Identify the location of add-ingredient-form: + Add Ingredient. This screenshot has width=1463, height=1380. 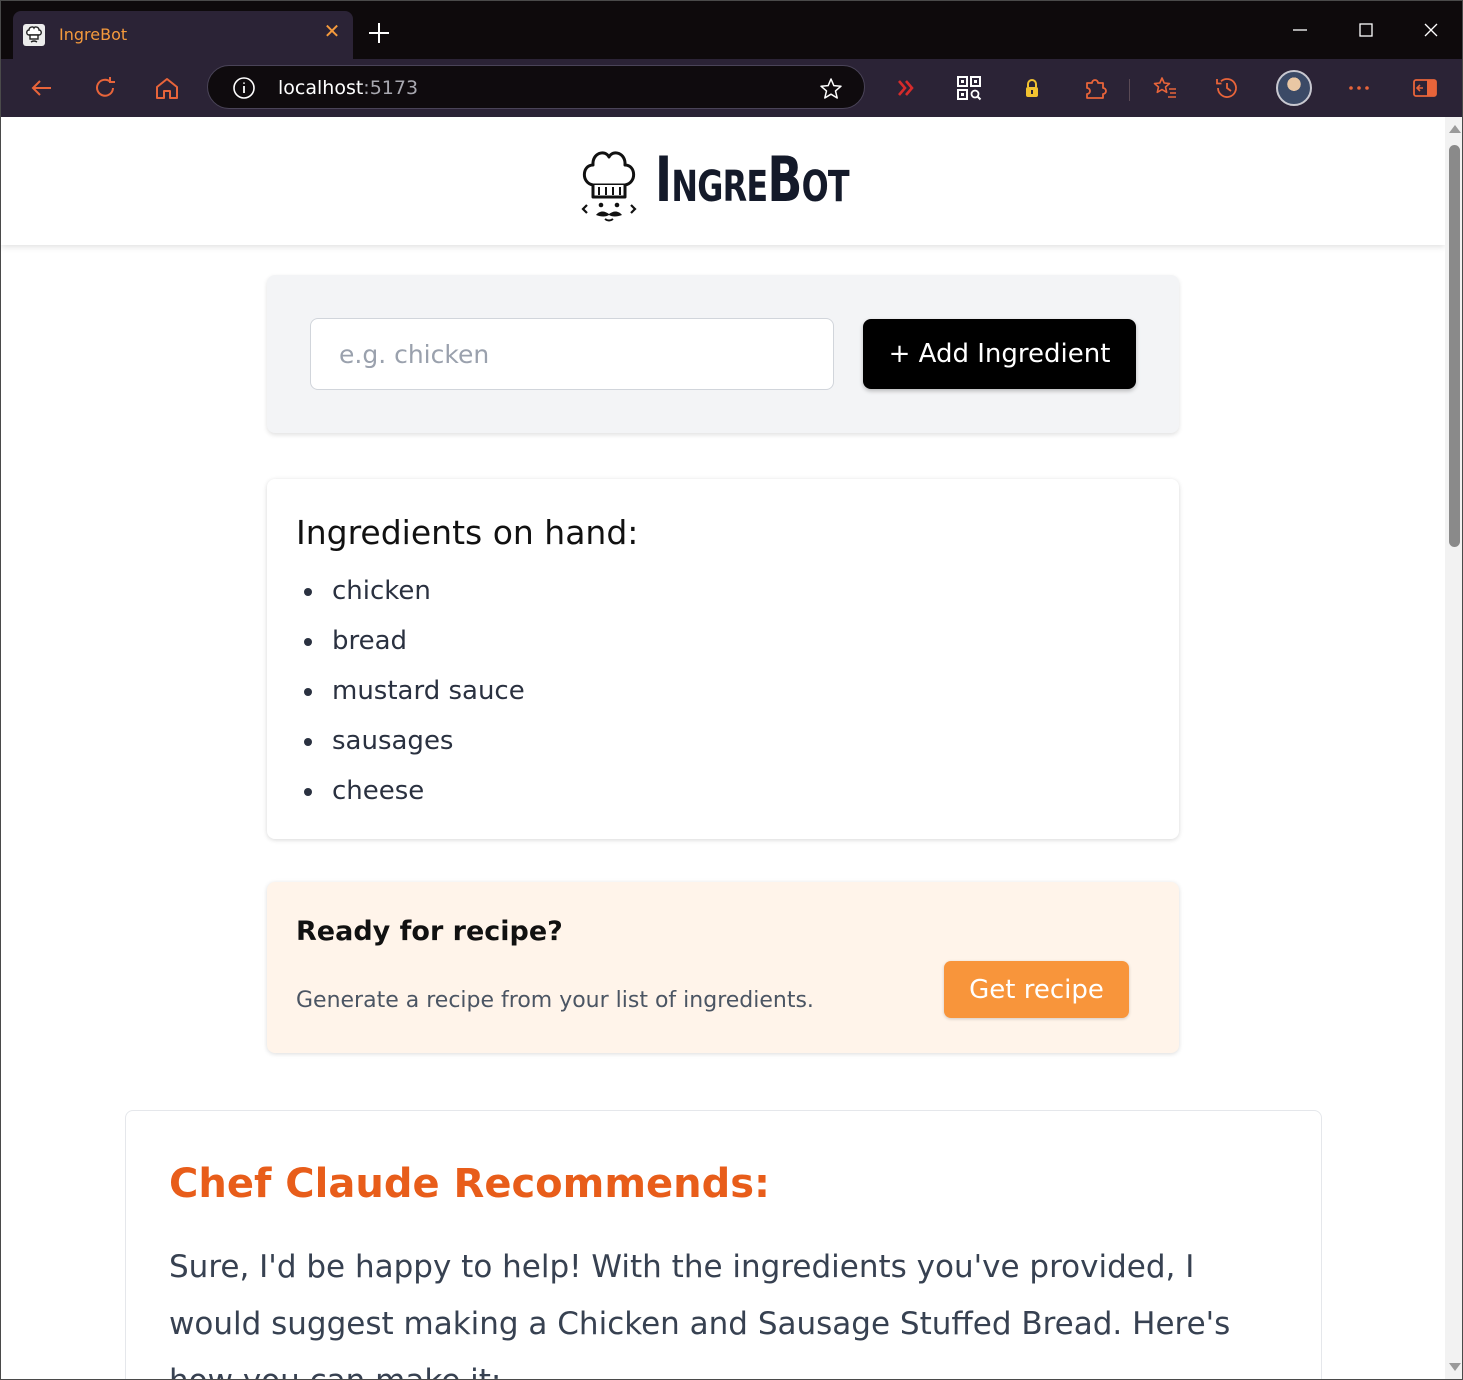
(723, 354).